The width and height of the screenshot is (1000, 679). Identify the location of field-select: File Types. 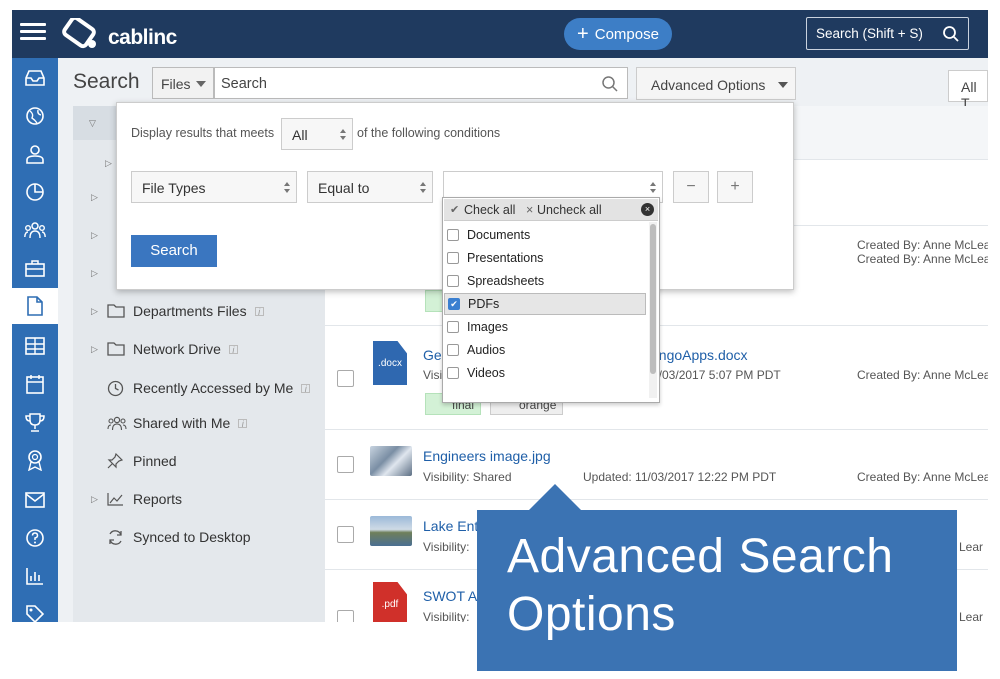
(214, 187).